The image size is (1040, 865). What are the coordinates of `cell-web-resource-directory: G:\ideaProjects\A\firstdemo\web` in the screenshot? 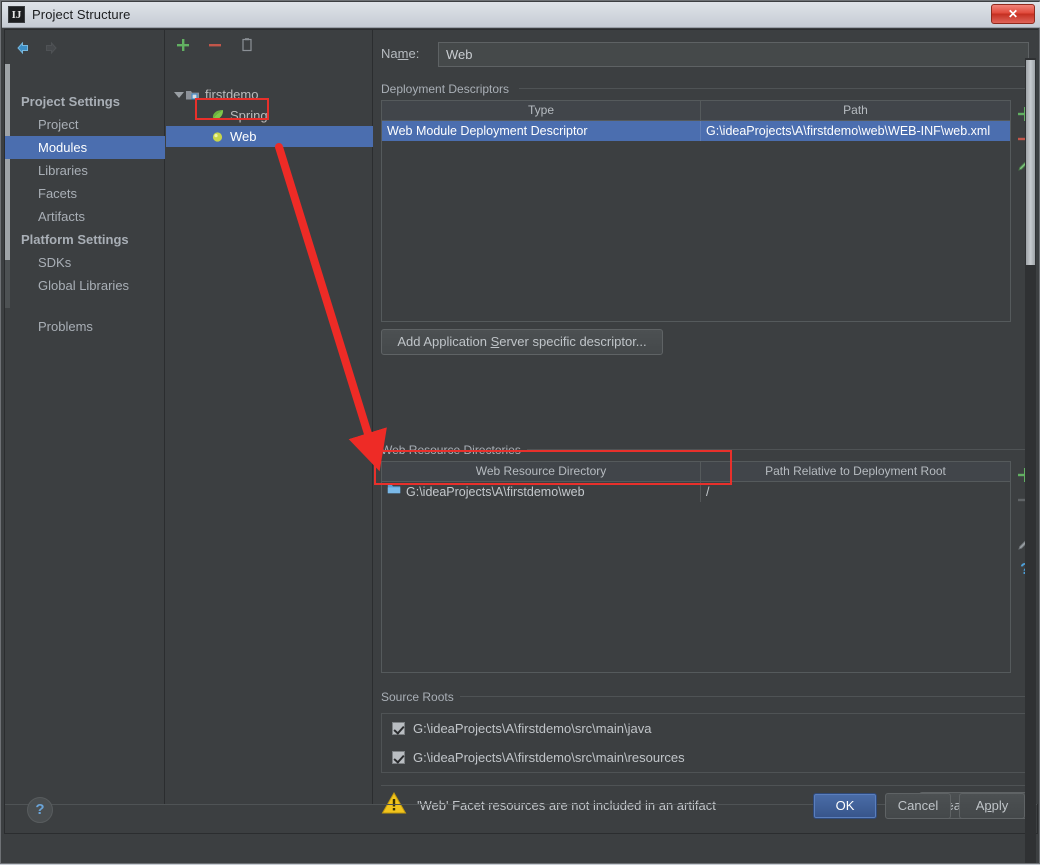 It's located at (541, 492).